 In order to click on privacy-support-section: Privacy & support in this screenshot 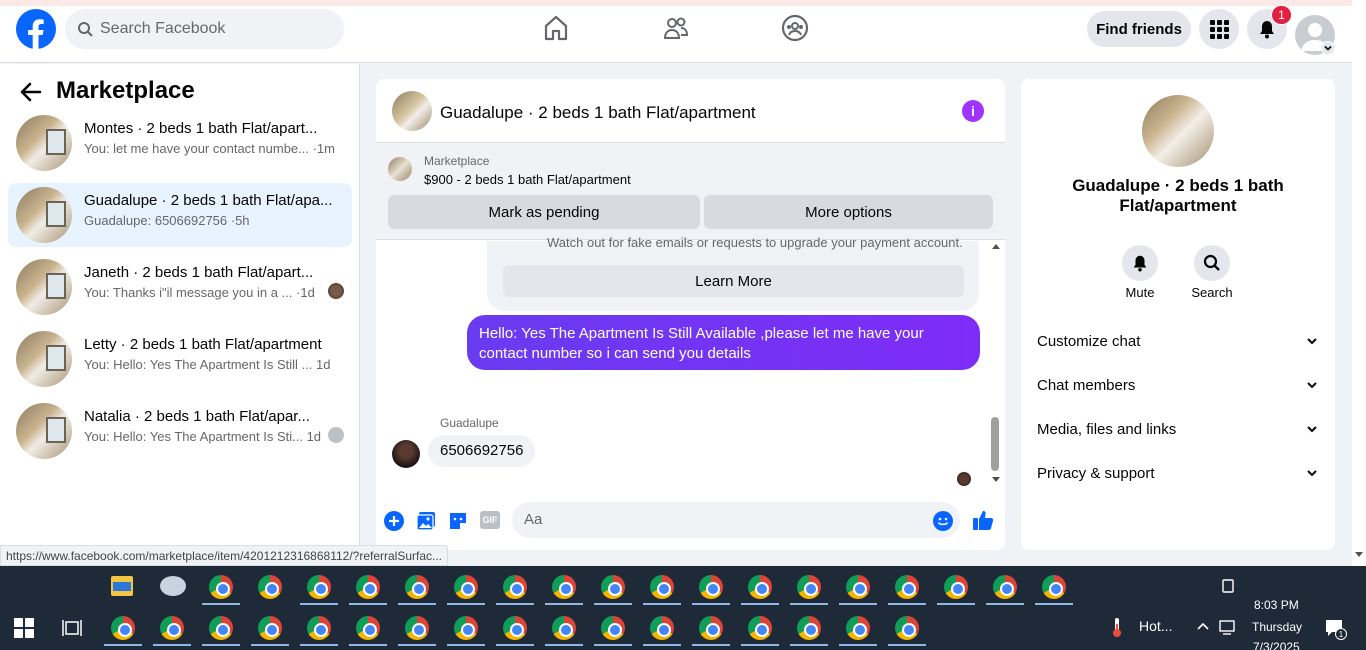, I will do `click(1178, 473)`.